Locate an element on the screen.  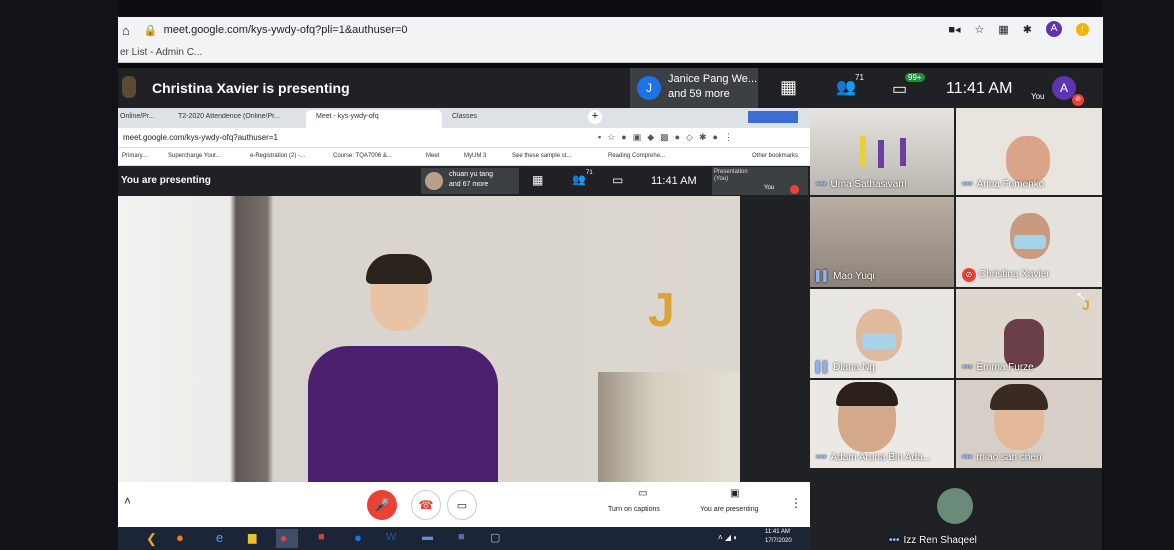
taskbar-app-icon: ❮ is located at coordinates (151, 539).